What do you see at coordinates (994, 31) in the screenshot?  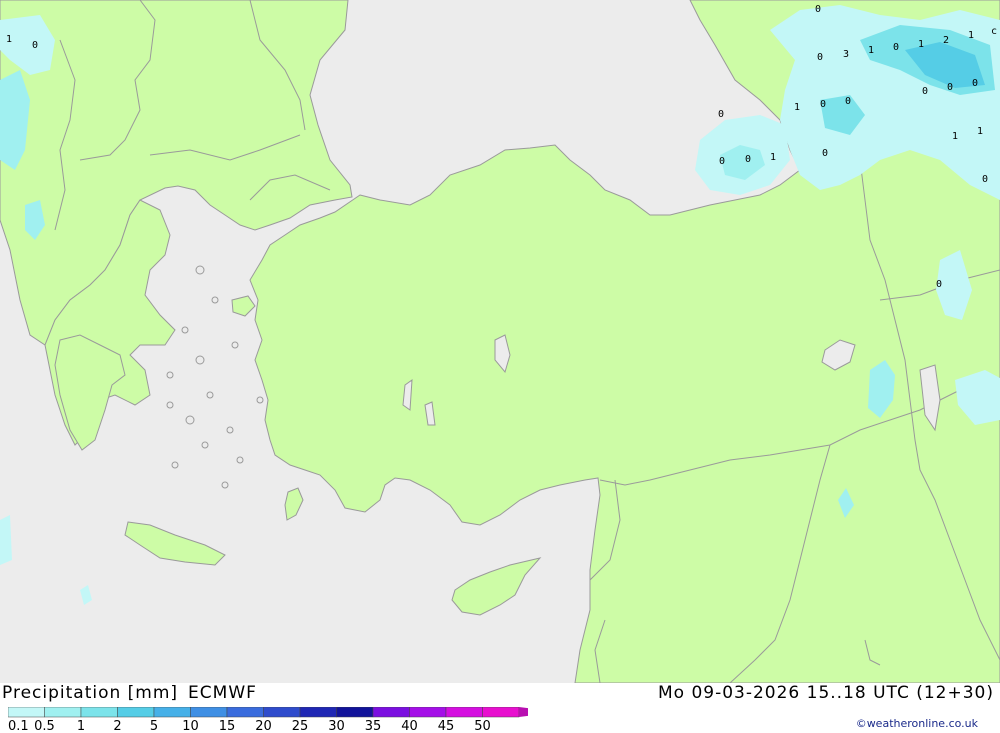 I see `precip-label: c` at bounding box center [994, 31].